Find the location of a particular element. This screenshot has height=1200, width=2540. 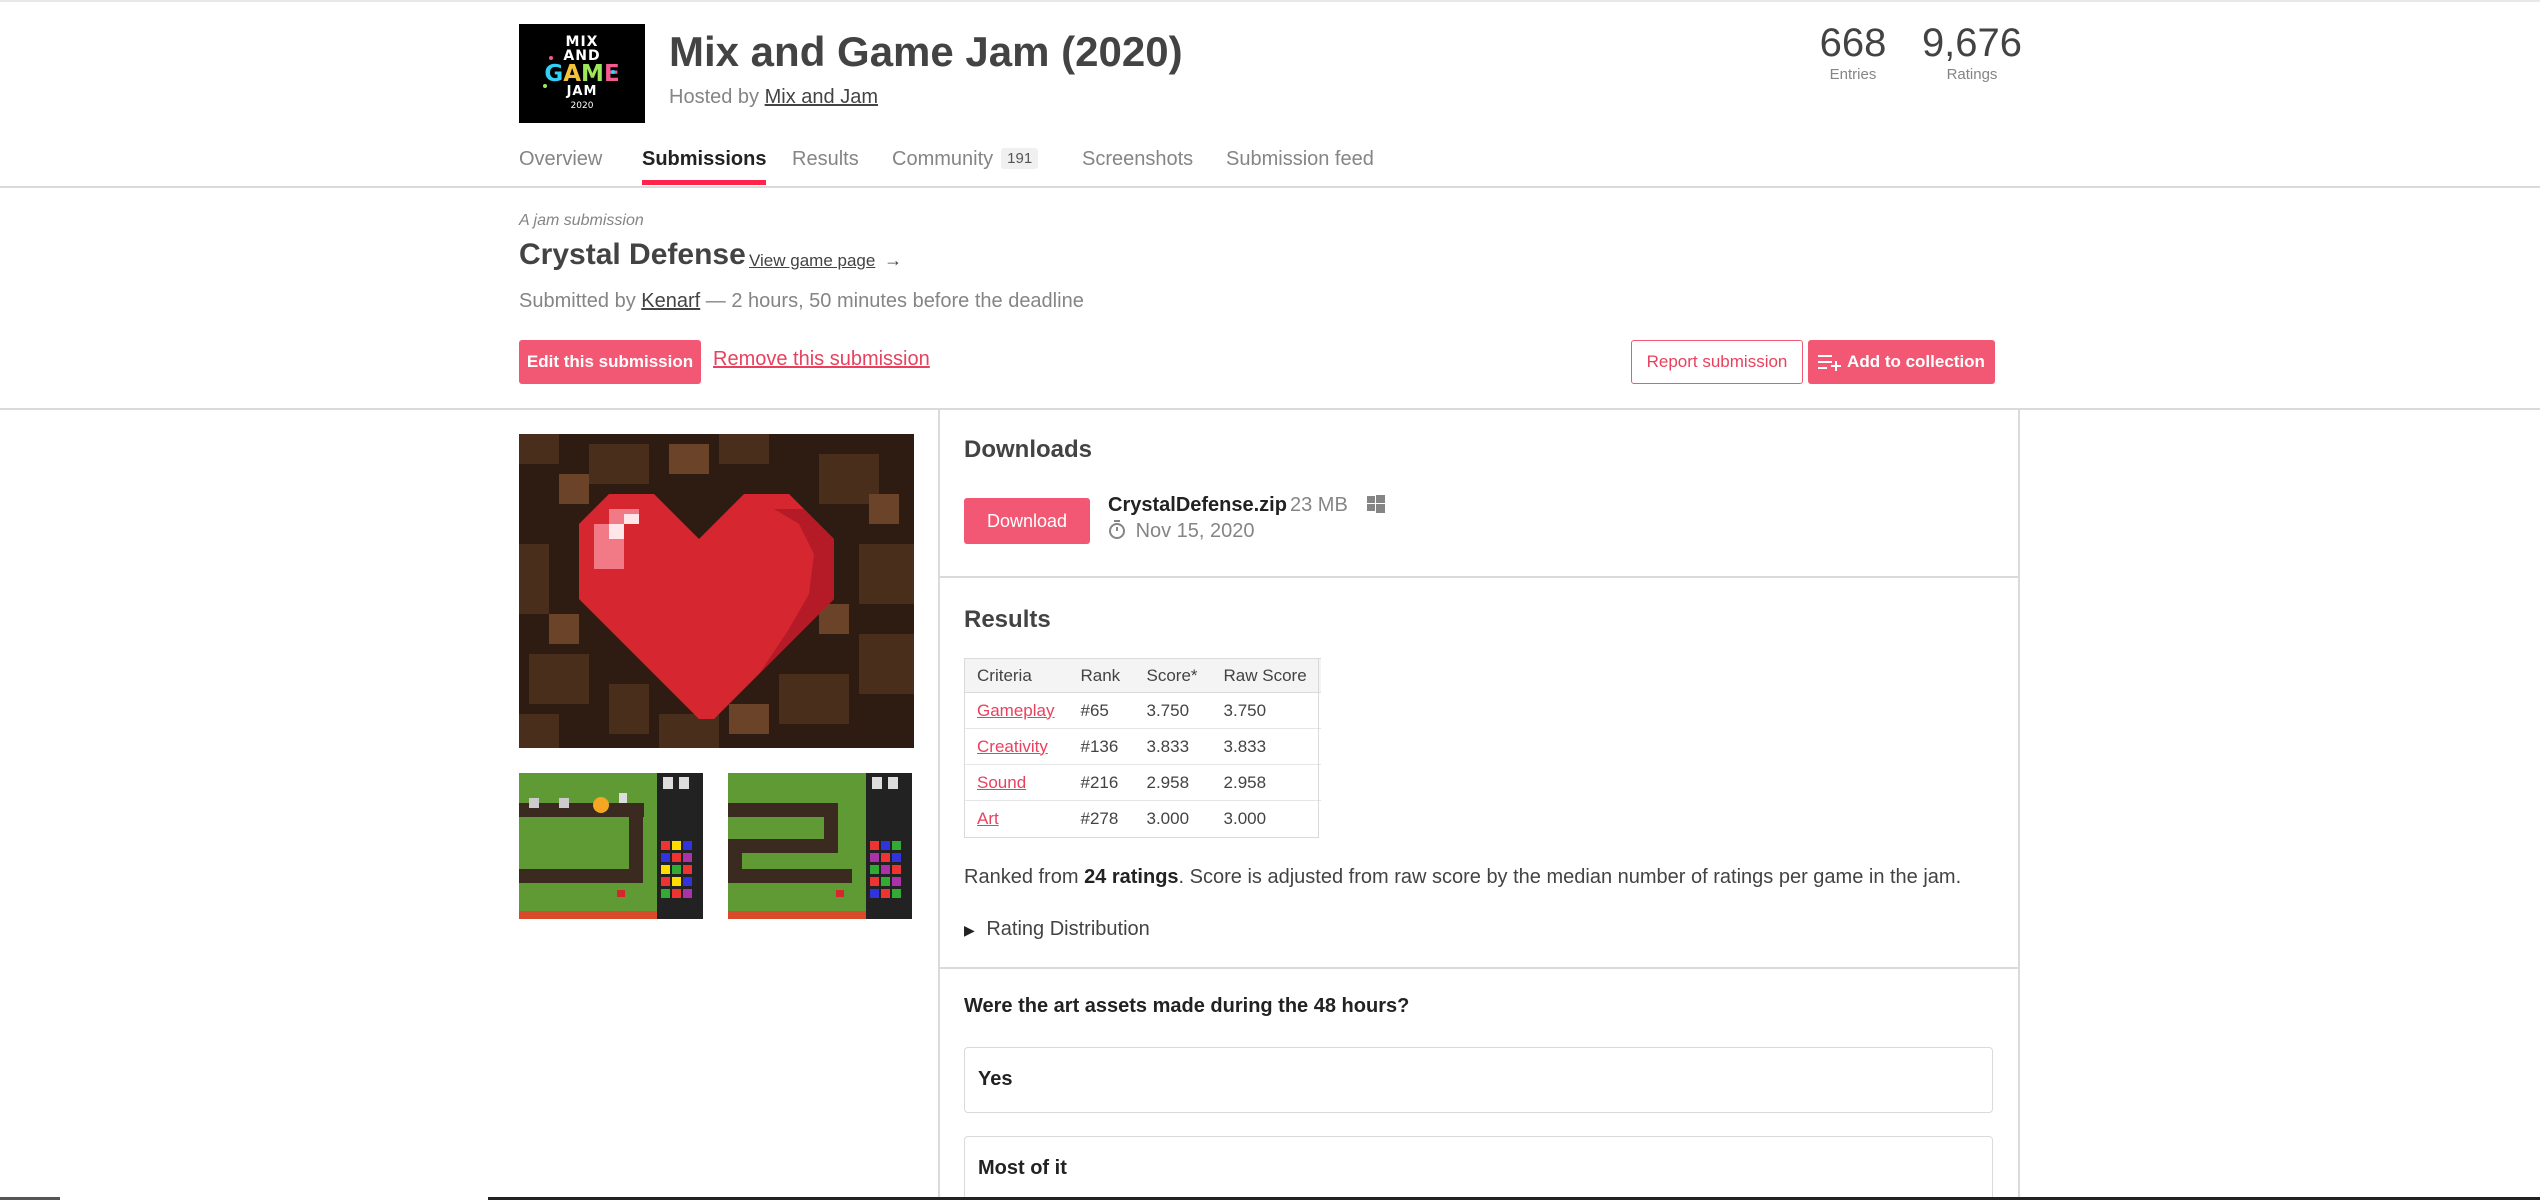

add-to-collection-button: Add to collection is located at coordinates (1901, 362).